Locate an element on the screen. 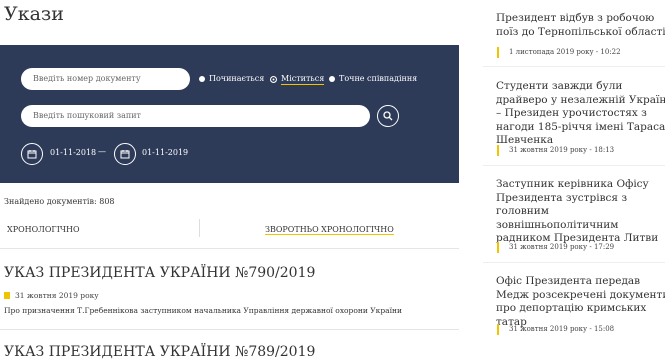 The image size is (665, 360). doc-date: 31 жовтня 2019 року is located at coordinates (51, 295).